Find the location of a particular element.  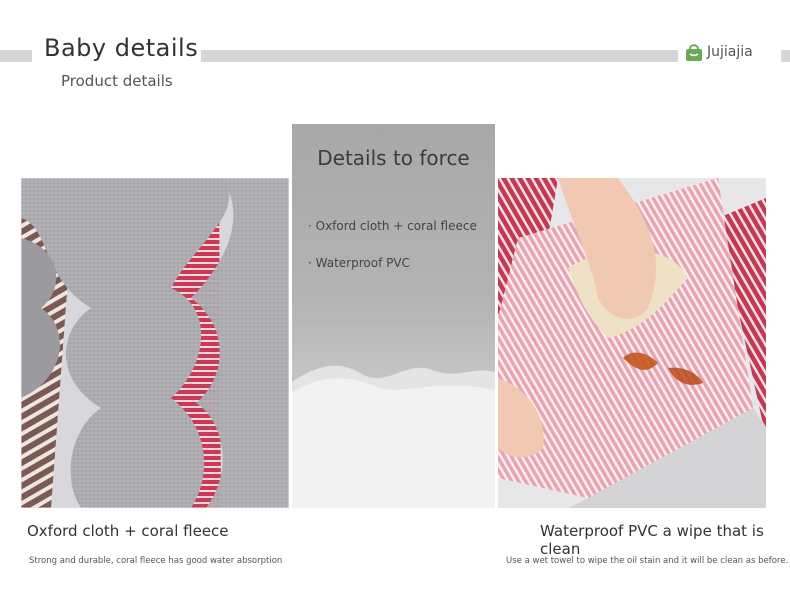

panel-item: · Oxford cloth + coral fleece is located at coordinates (392, 226).